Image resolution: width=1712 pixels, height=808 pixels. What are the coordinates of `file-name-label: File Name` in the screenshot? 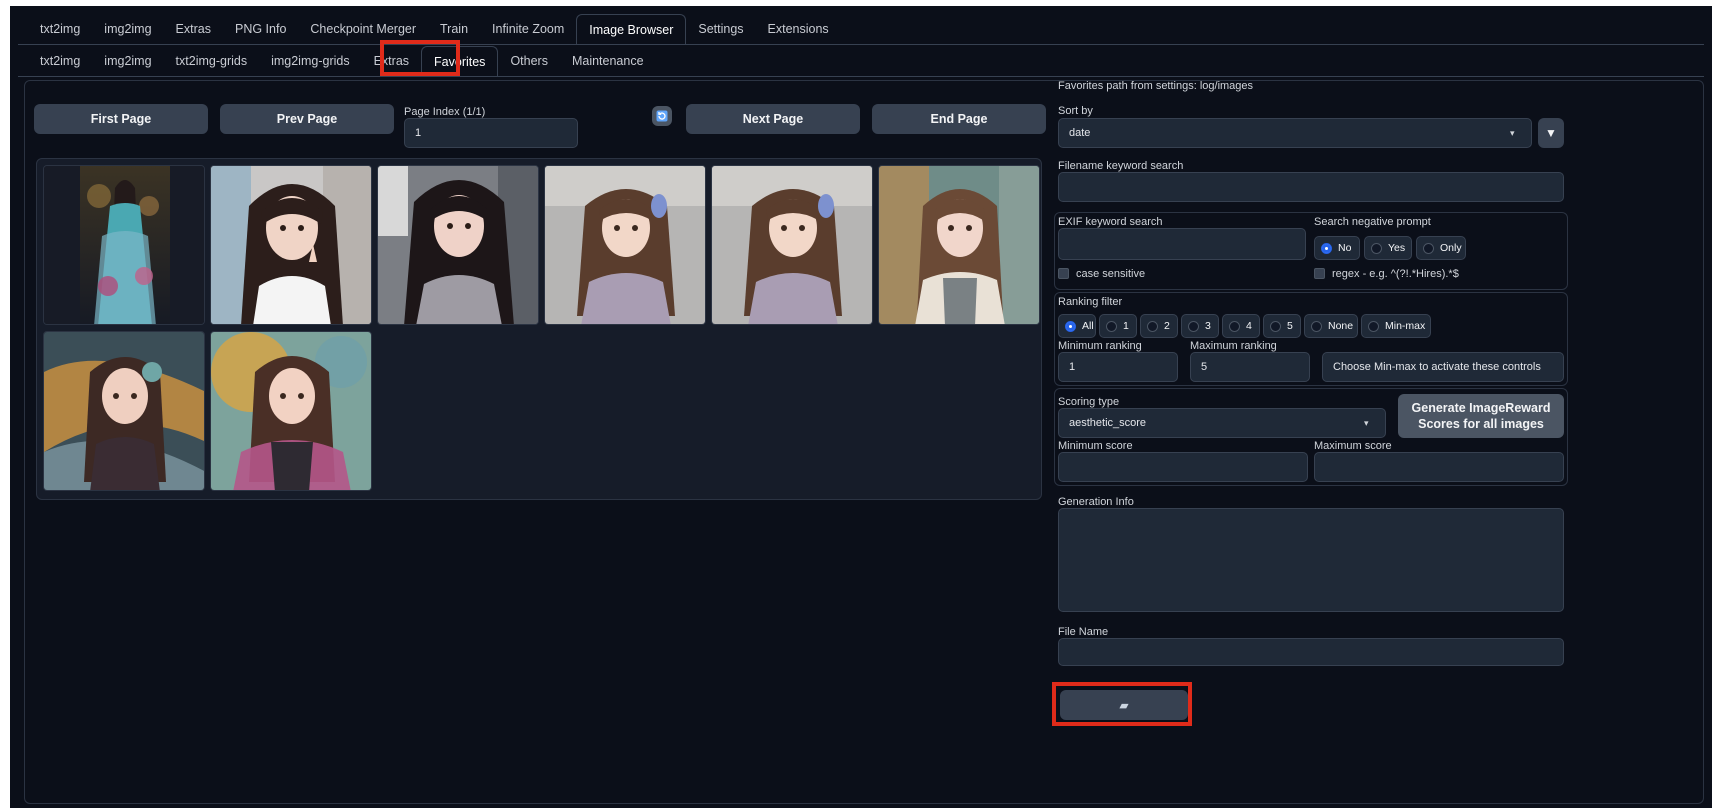 It's located at (1083, 632).